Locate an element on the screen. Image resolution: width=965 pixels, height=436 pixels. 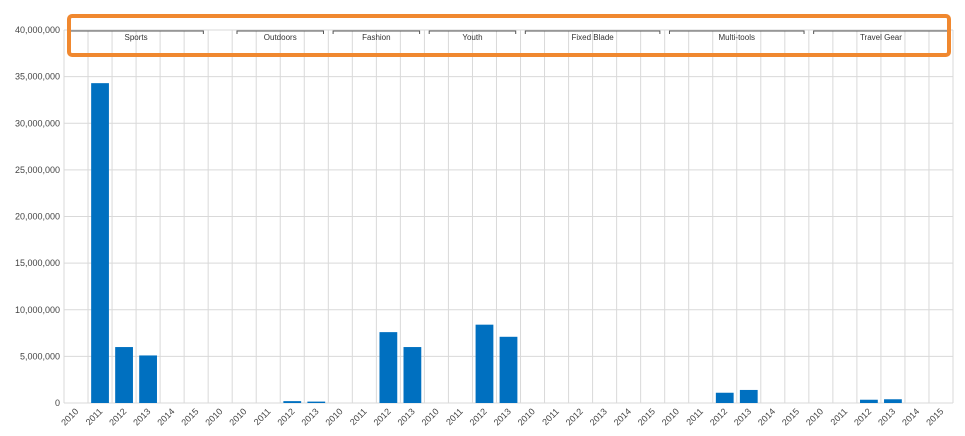
y-tick-label: 25,000,000 is located at coordinates (37, 170).